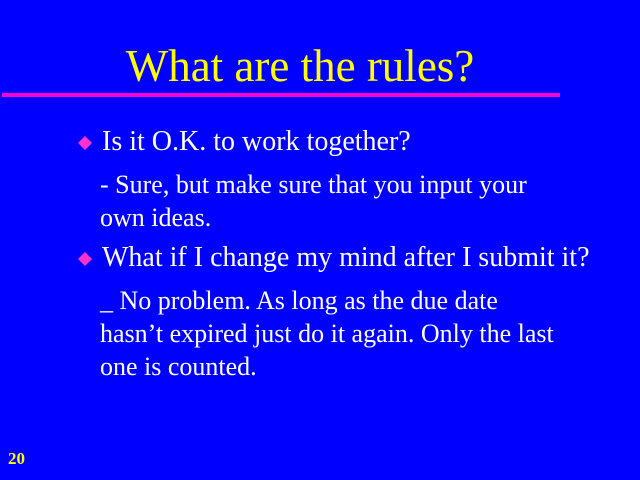 This screenshot has width=640, height=480. Describe the element at coordinates (16, 458) in the screenshot. I see `page-number: 20` at that location.